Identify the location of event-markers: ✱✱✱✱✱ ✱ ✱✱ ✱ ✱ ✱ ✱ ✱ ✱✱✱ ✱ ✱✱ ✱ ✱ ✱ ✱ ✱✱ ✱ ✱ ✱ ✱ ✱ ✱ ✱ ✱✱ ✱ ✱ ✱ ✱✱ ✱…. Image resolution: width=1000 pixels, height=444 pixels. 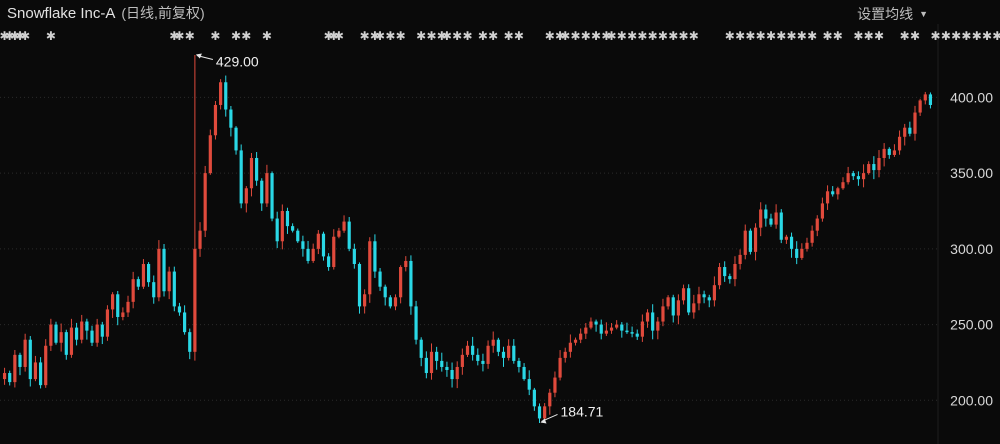
(500, 36).